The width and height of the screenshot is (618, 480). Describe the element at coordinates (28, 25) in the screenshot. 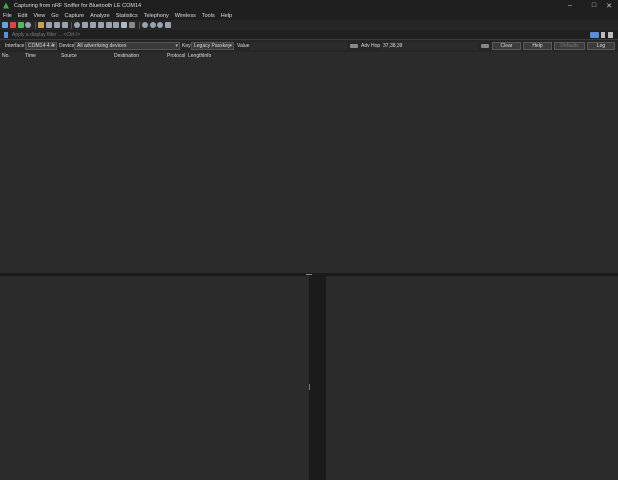

I see `options-gear-icon` at that location.